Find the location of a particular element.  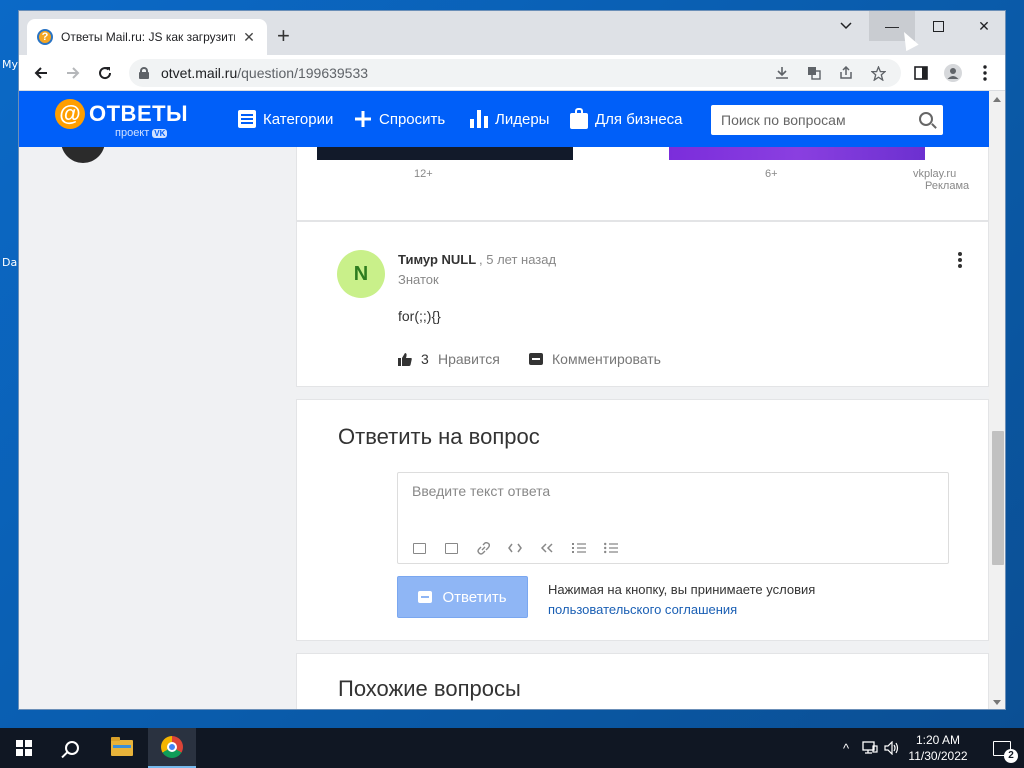

answer-text: for(;;){} is located at coordinates (419, 316).